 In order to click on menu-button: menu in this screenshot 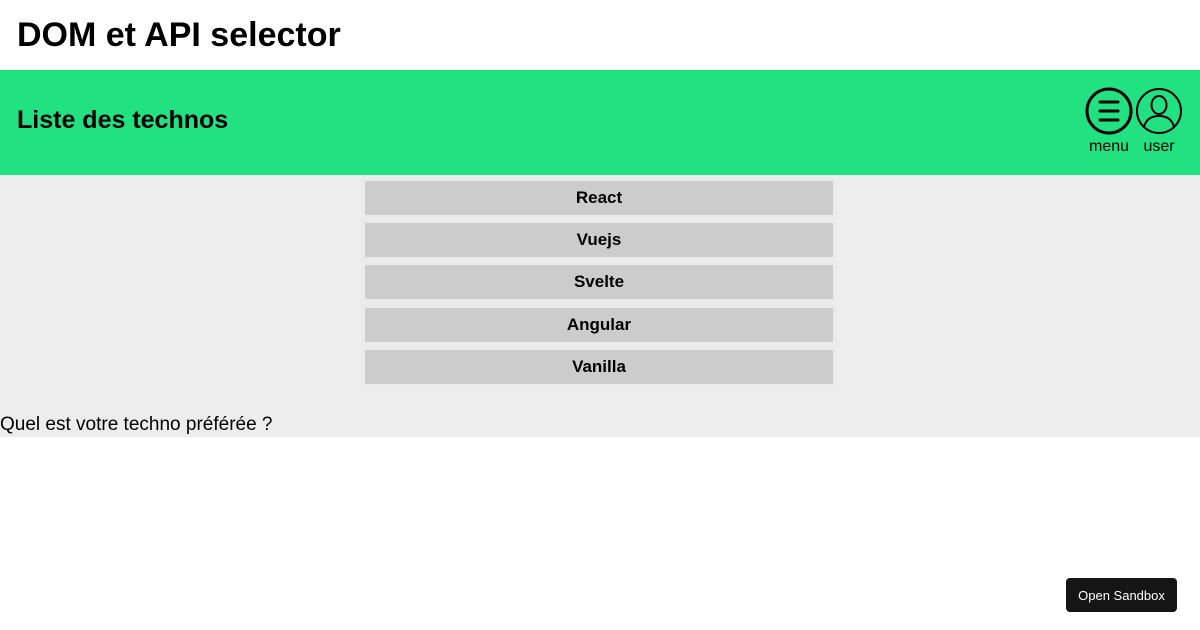, I will do `click(1109, 121)`.